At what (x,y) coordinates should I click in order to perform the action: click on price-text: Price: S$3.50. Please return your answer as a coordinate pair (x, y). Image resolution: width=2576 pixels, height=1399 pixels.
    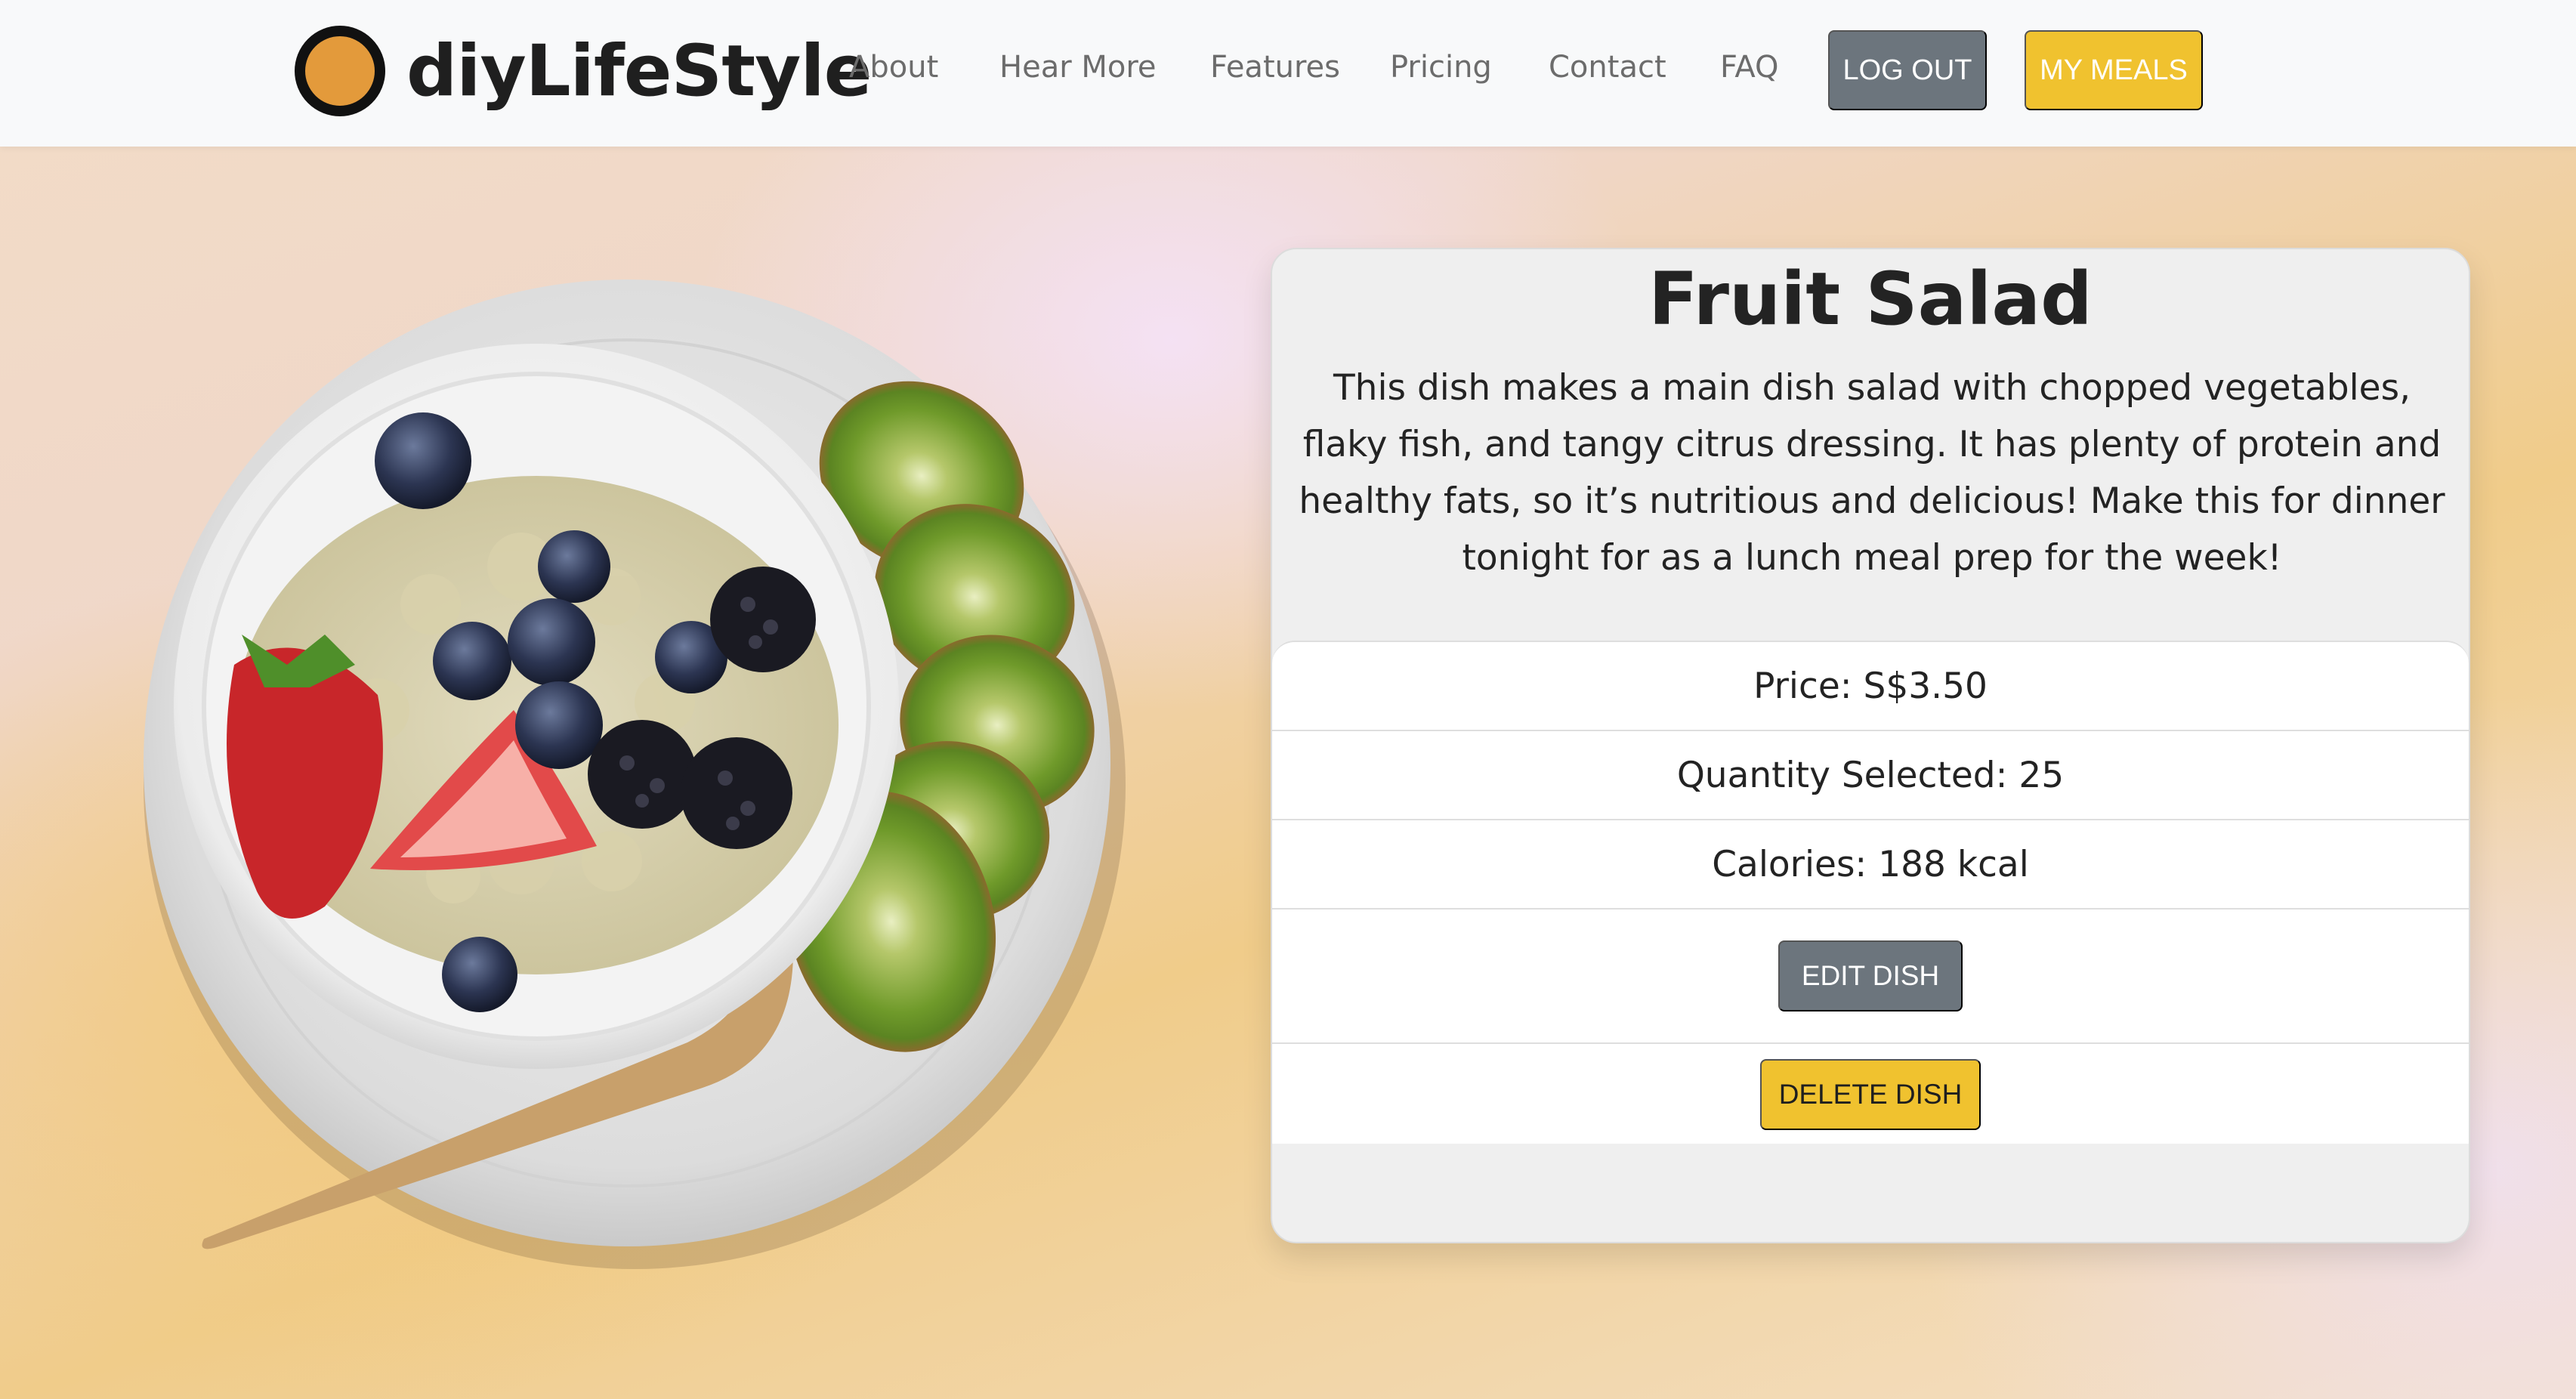
    Looking at the image, I should click on (1870, 686).